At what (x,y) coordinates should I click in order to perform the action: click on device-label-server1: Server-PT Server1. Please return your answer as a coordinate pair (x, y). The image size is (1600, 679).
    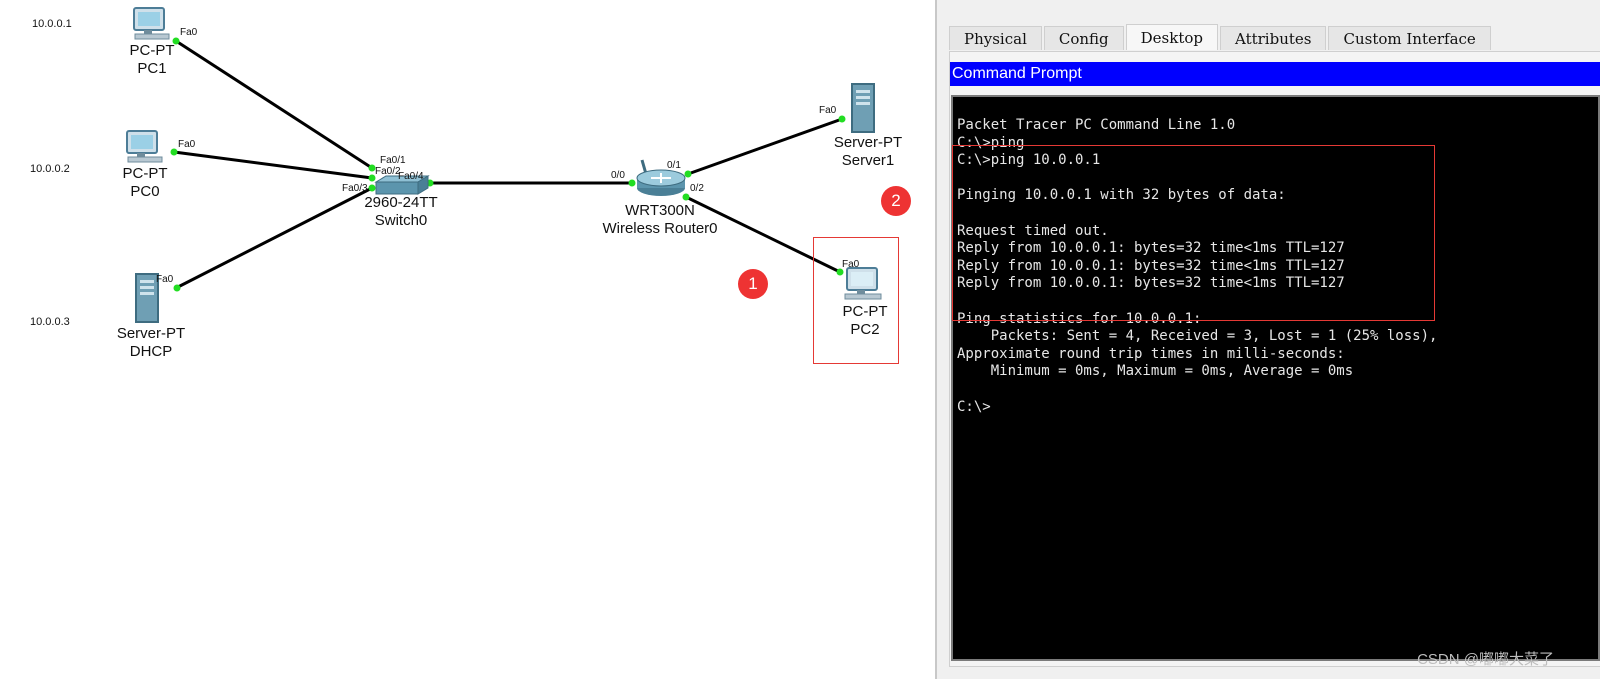
    Looking at the image, I should click on (868, 152).